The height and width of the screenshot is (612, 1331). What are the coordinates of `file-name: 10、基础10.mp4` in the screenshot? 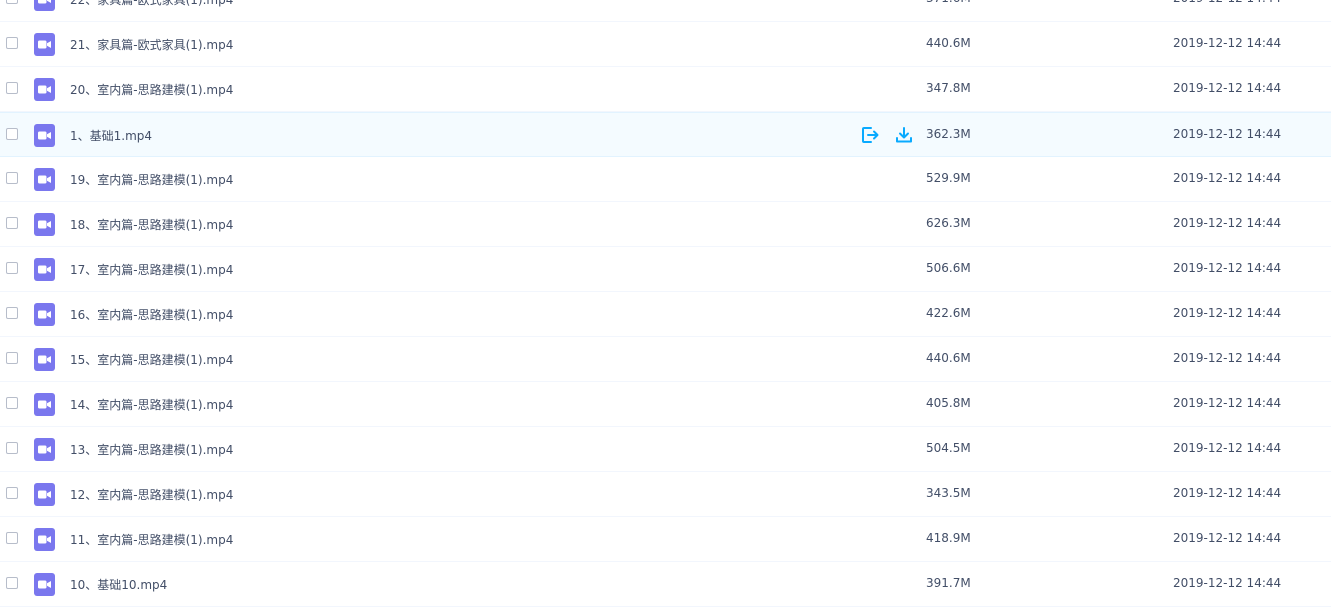 It's located at (118, 584).